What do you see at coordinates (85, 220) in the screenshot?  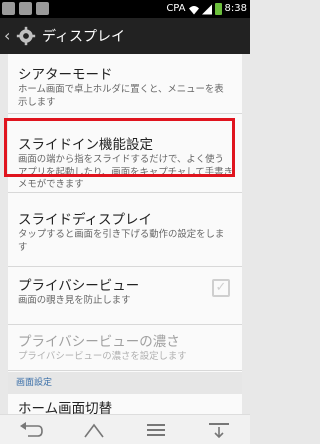 I see `slide-display-title: スライドディスプレイ` at bounding box center [85, 220].